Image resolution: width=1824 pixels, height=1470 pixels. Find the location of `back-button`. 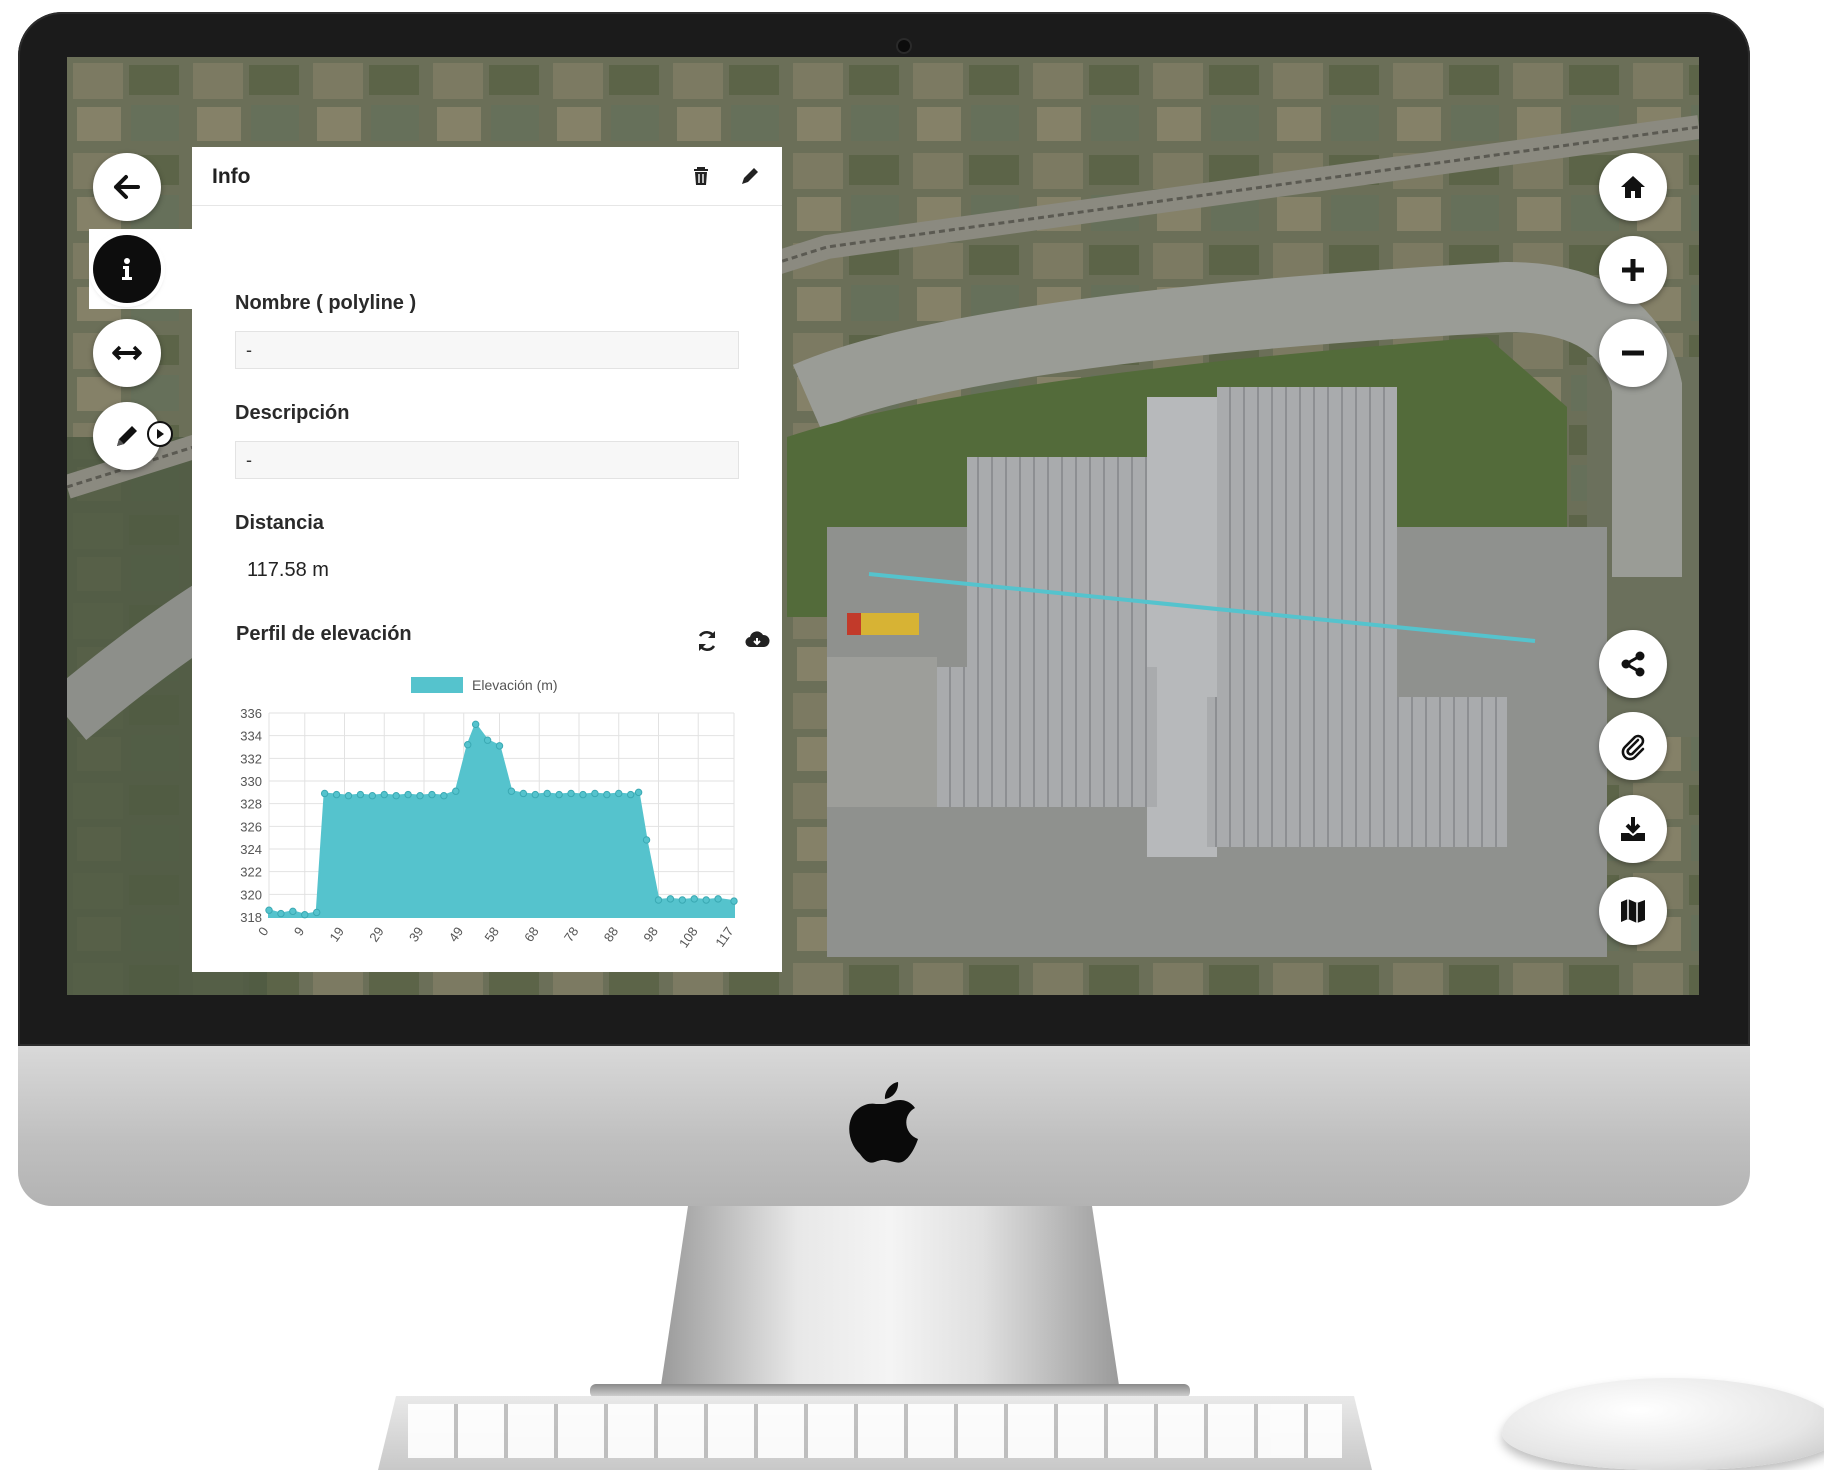

back-button is located at coordinates (127, 187).